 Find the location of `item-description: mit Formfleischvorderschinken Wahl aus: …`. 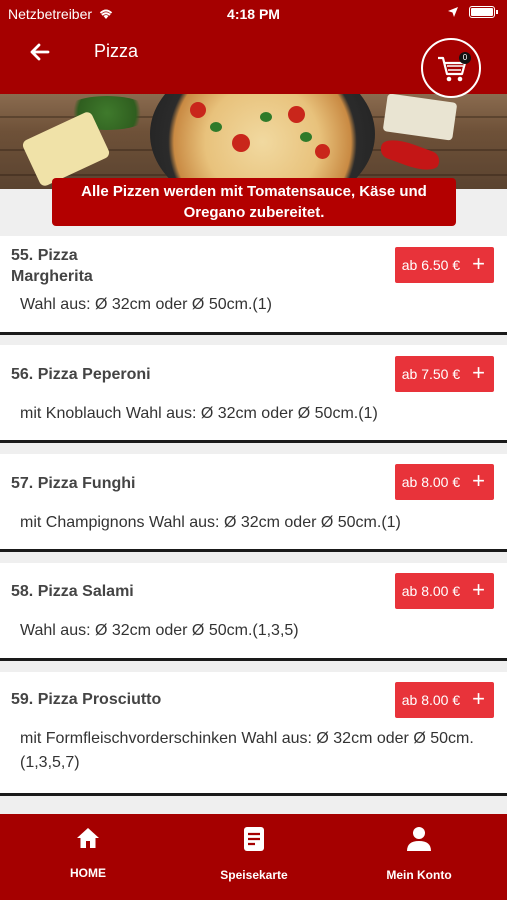

item-description: mit Formfleischvorderschinken Wahl aus: … is located at coordinates (247, 750).